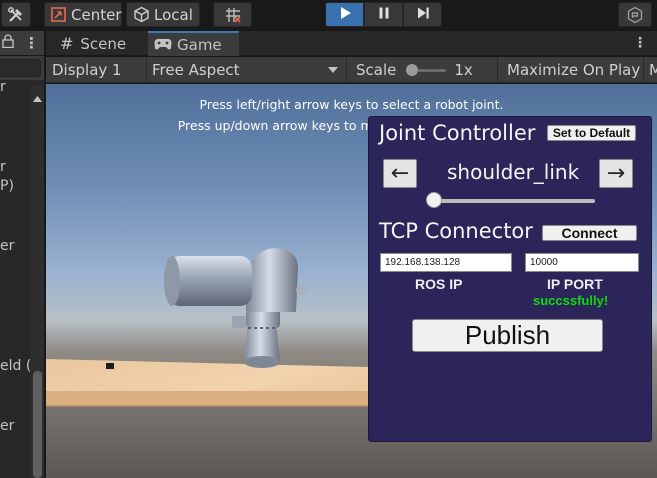  I want to click on step-icon, so click(423, 15).